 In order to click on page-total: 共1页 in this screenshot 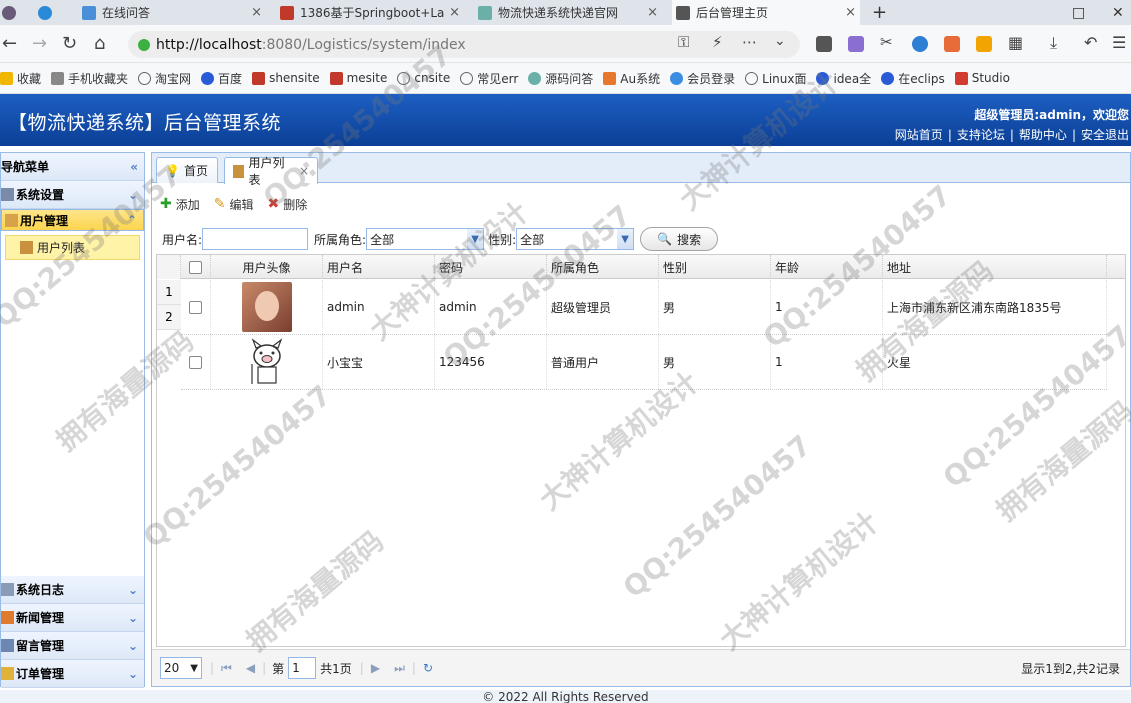, I will do `click(336, 668)`.